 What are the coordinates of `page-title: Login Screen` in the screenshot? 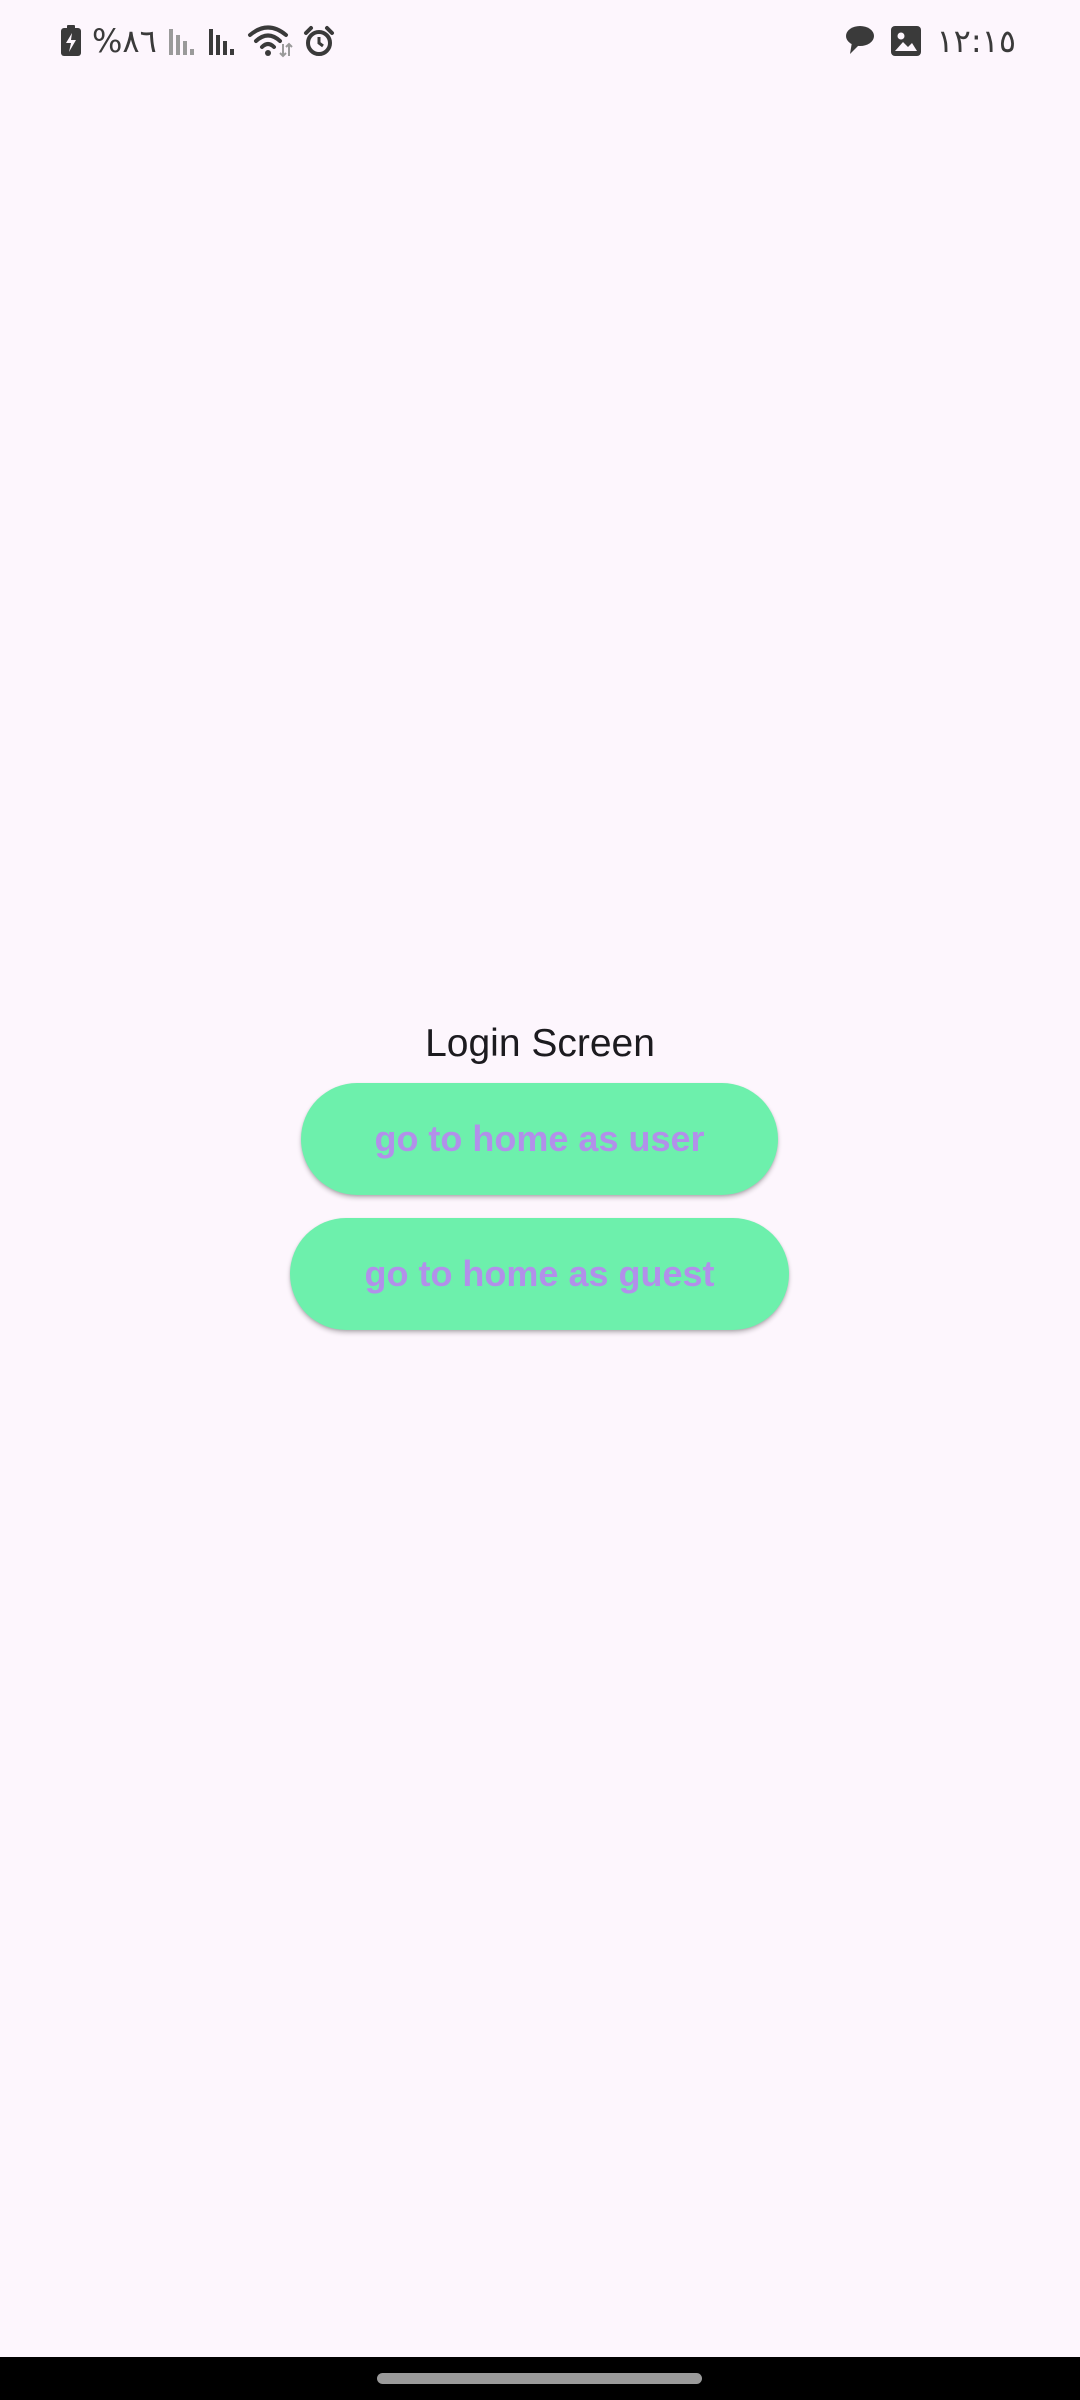 It's located at (540, 1043).